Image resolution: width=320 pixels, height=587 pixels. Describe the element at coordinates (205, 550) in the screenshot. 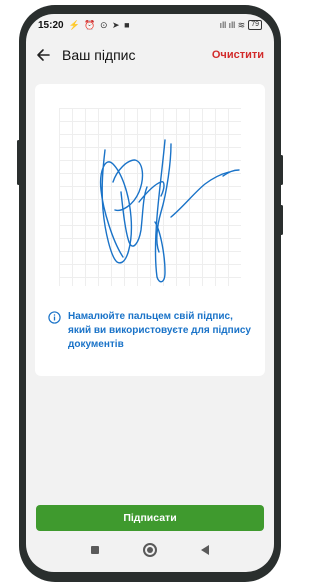

I see `back-icon` at that location.